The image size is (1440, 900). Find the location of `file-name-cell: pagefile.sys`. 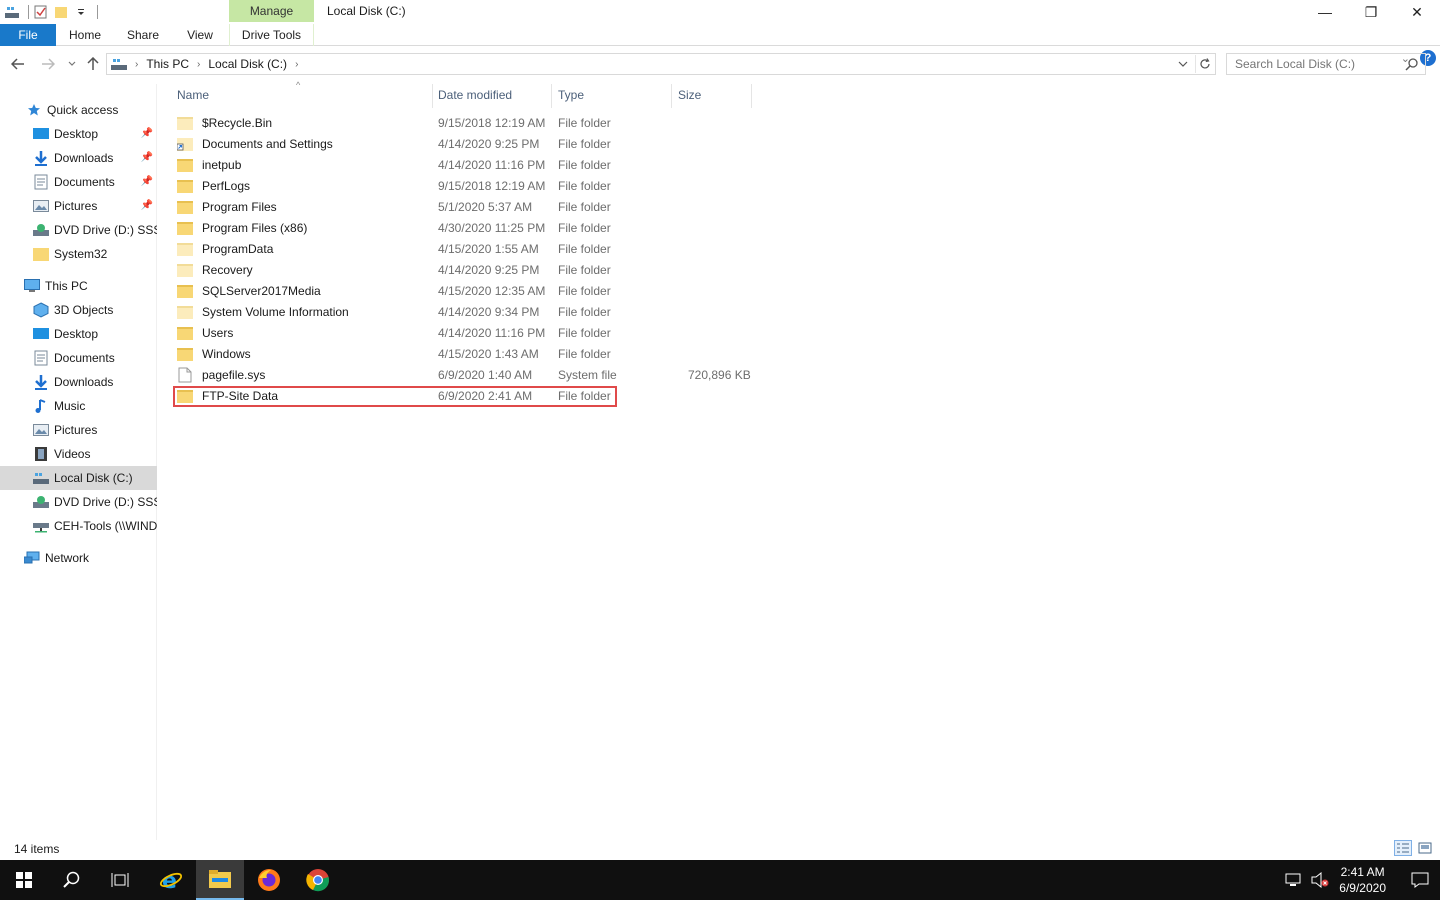

file-name-cell: pagefile.sys is located at coordinates (221, 374).